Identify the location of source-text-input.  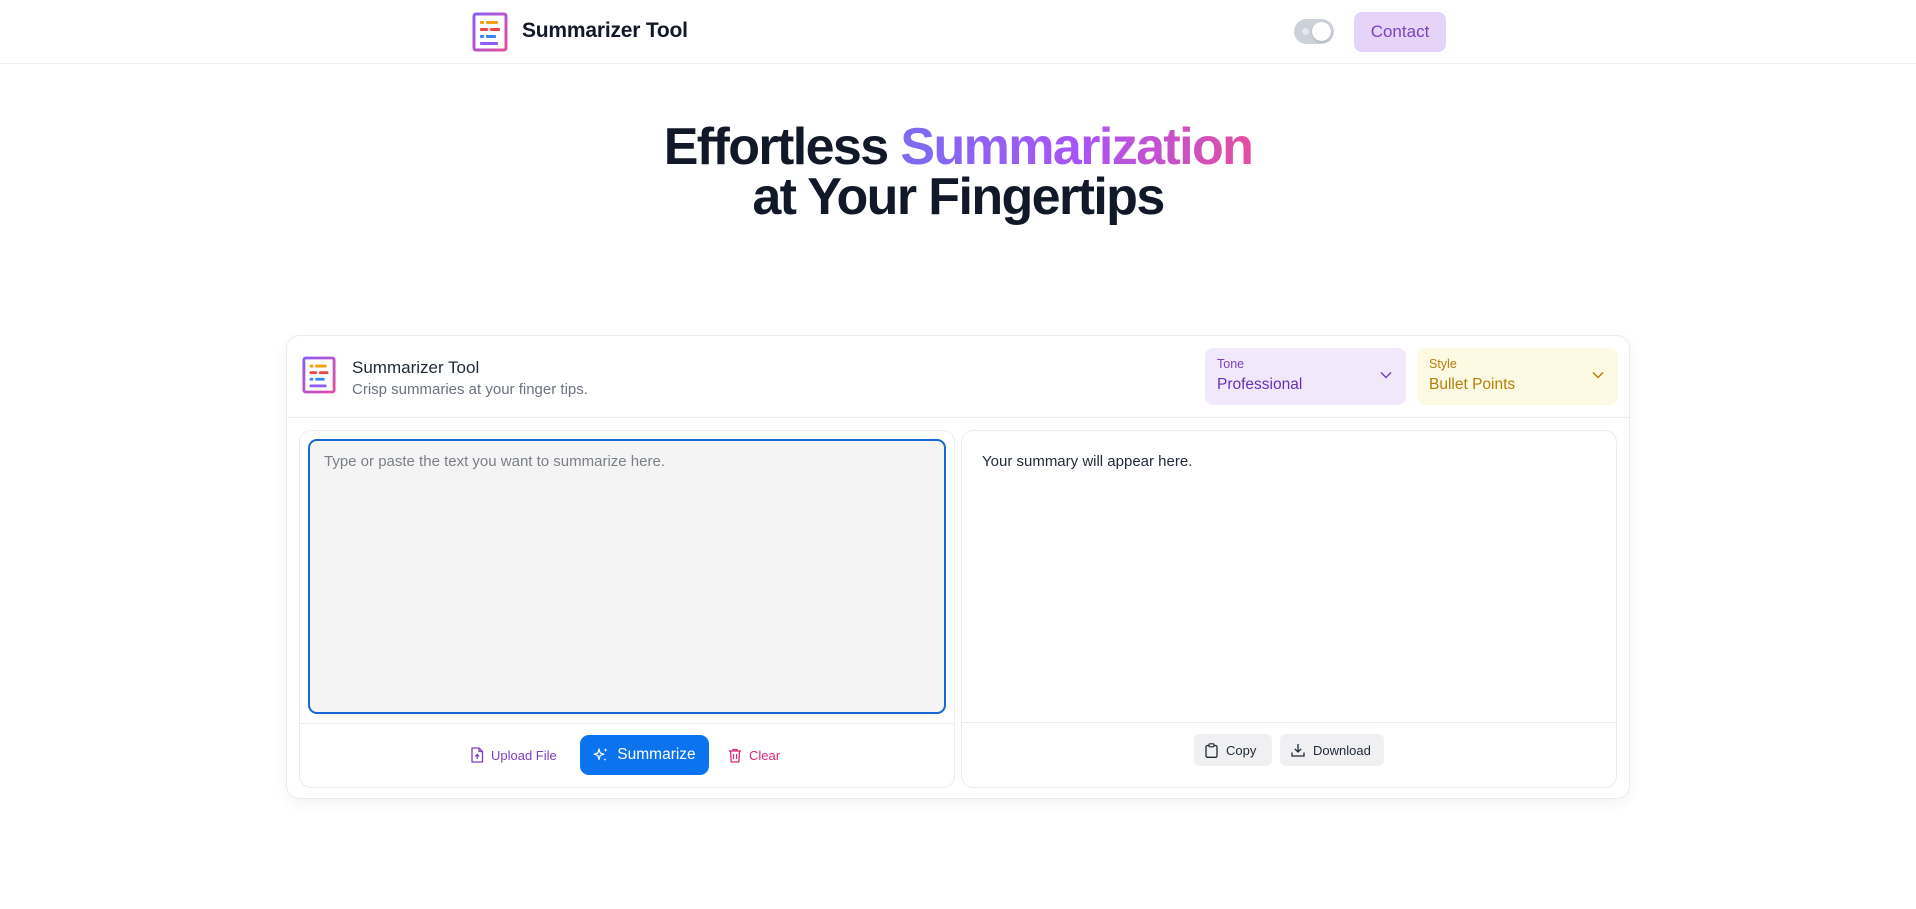
(627, 576).